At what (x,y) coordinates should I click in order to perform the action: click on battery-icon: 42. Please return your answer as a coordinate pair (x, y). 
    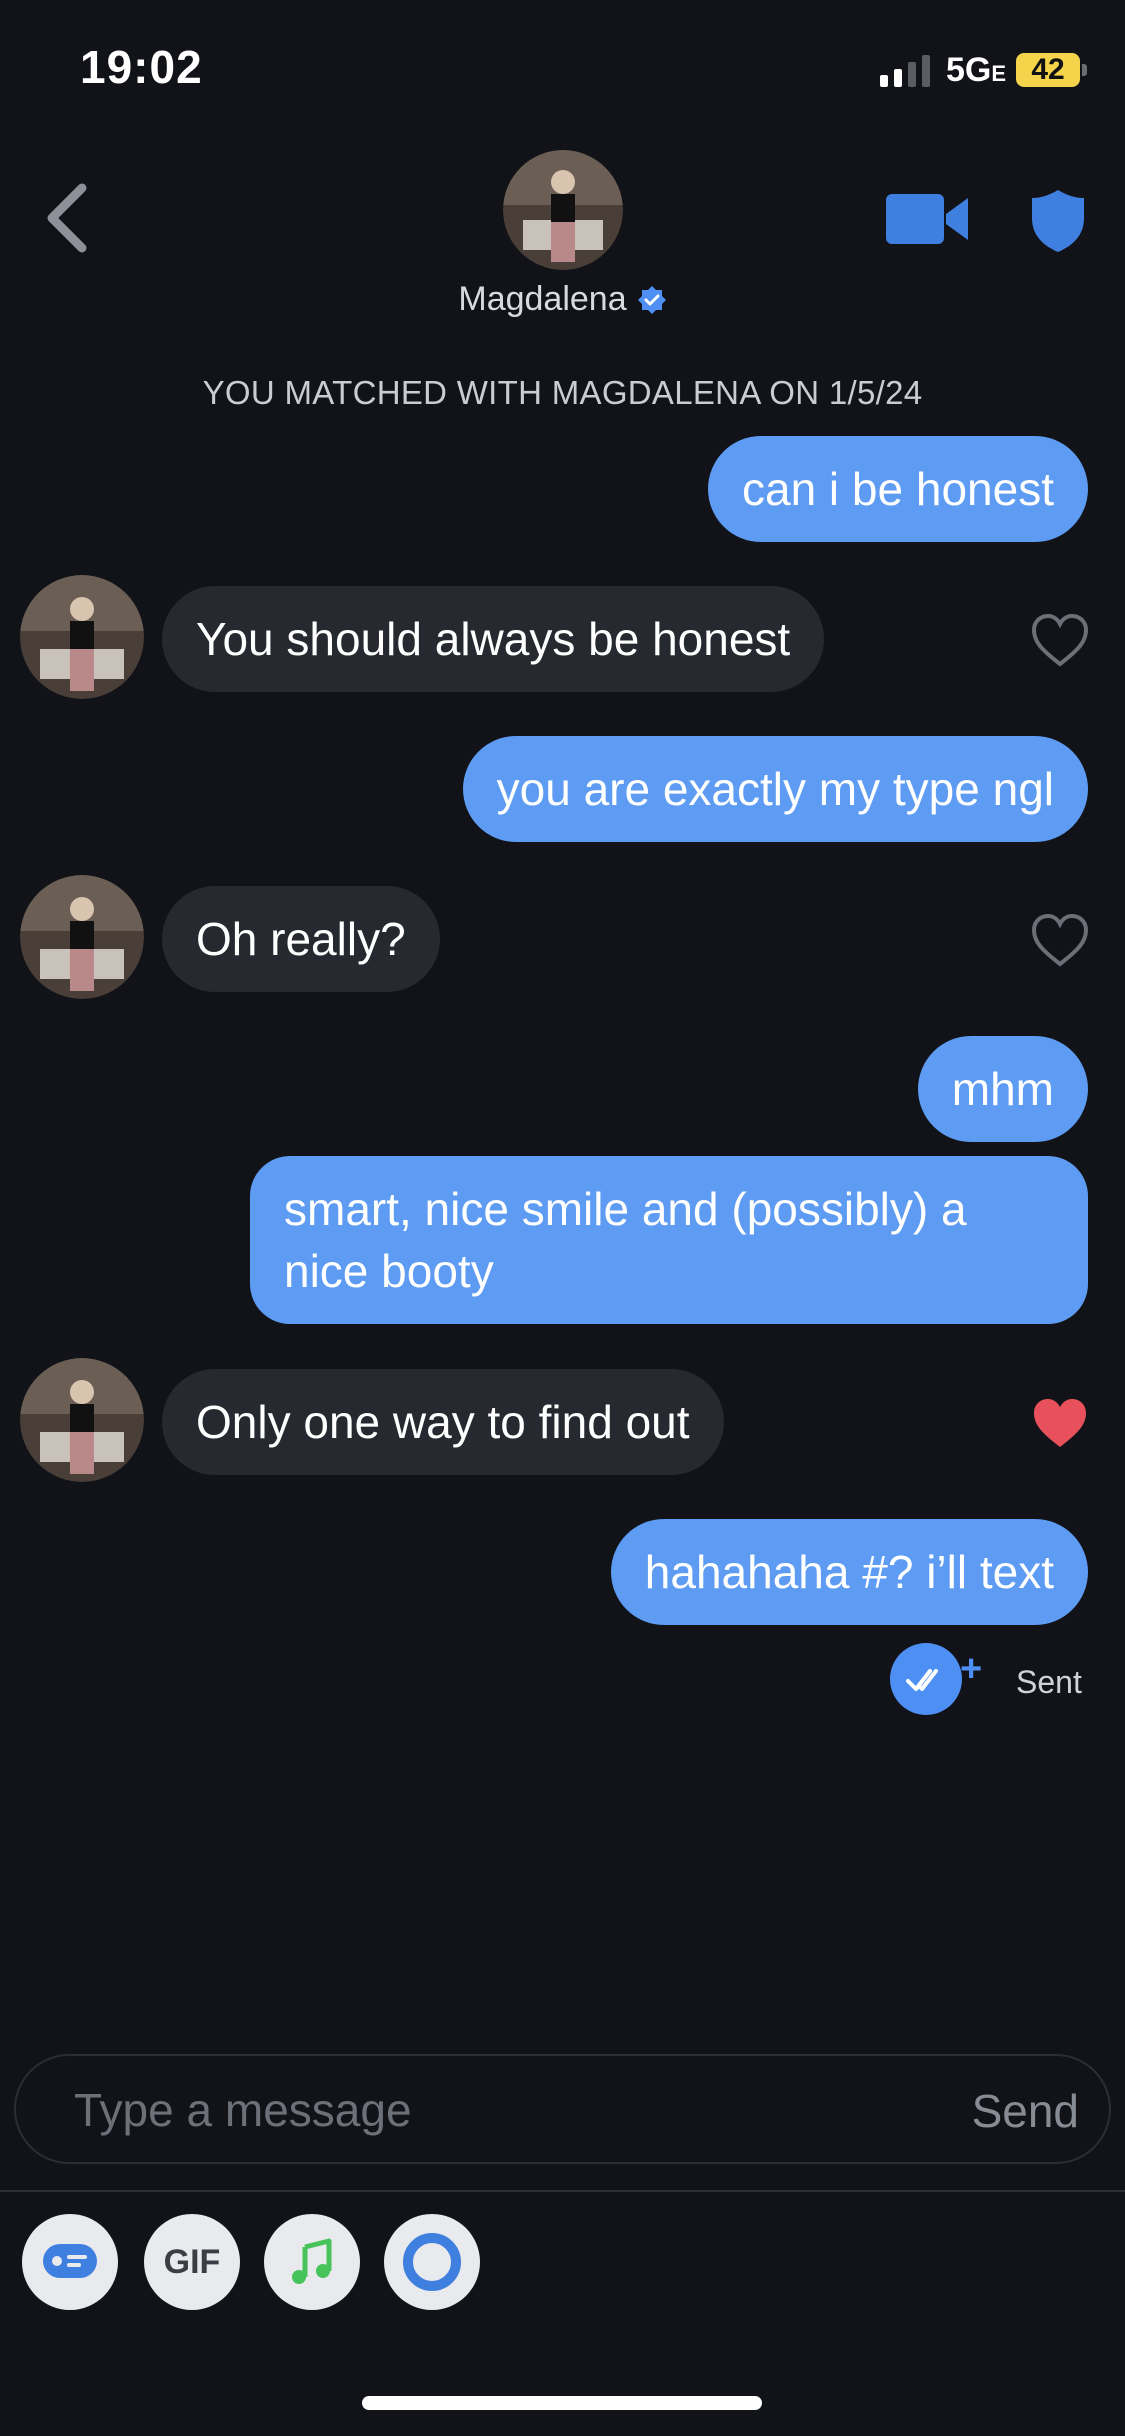
    Looking at the image, I should click on (1051, 70).